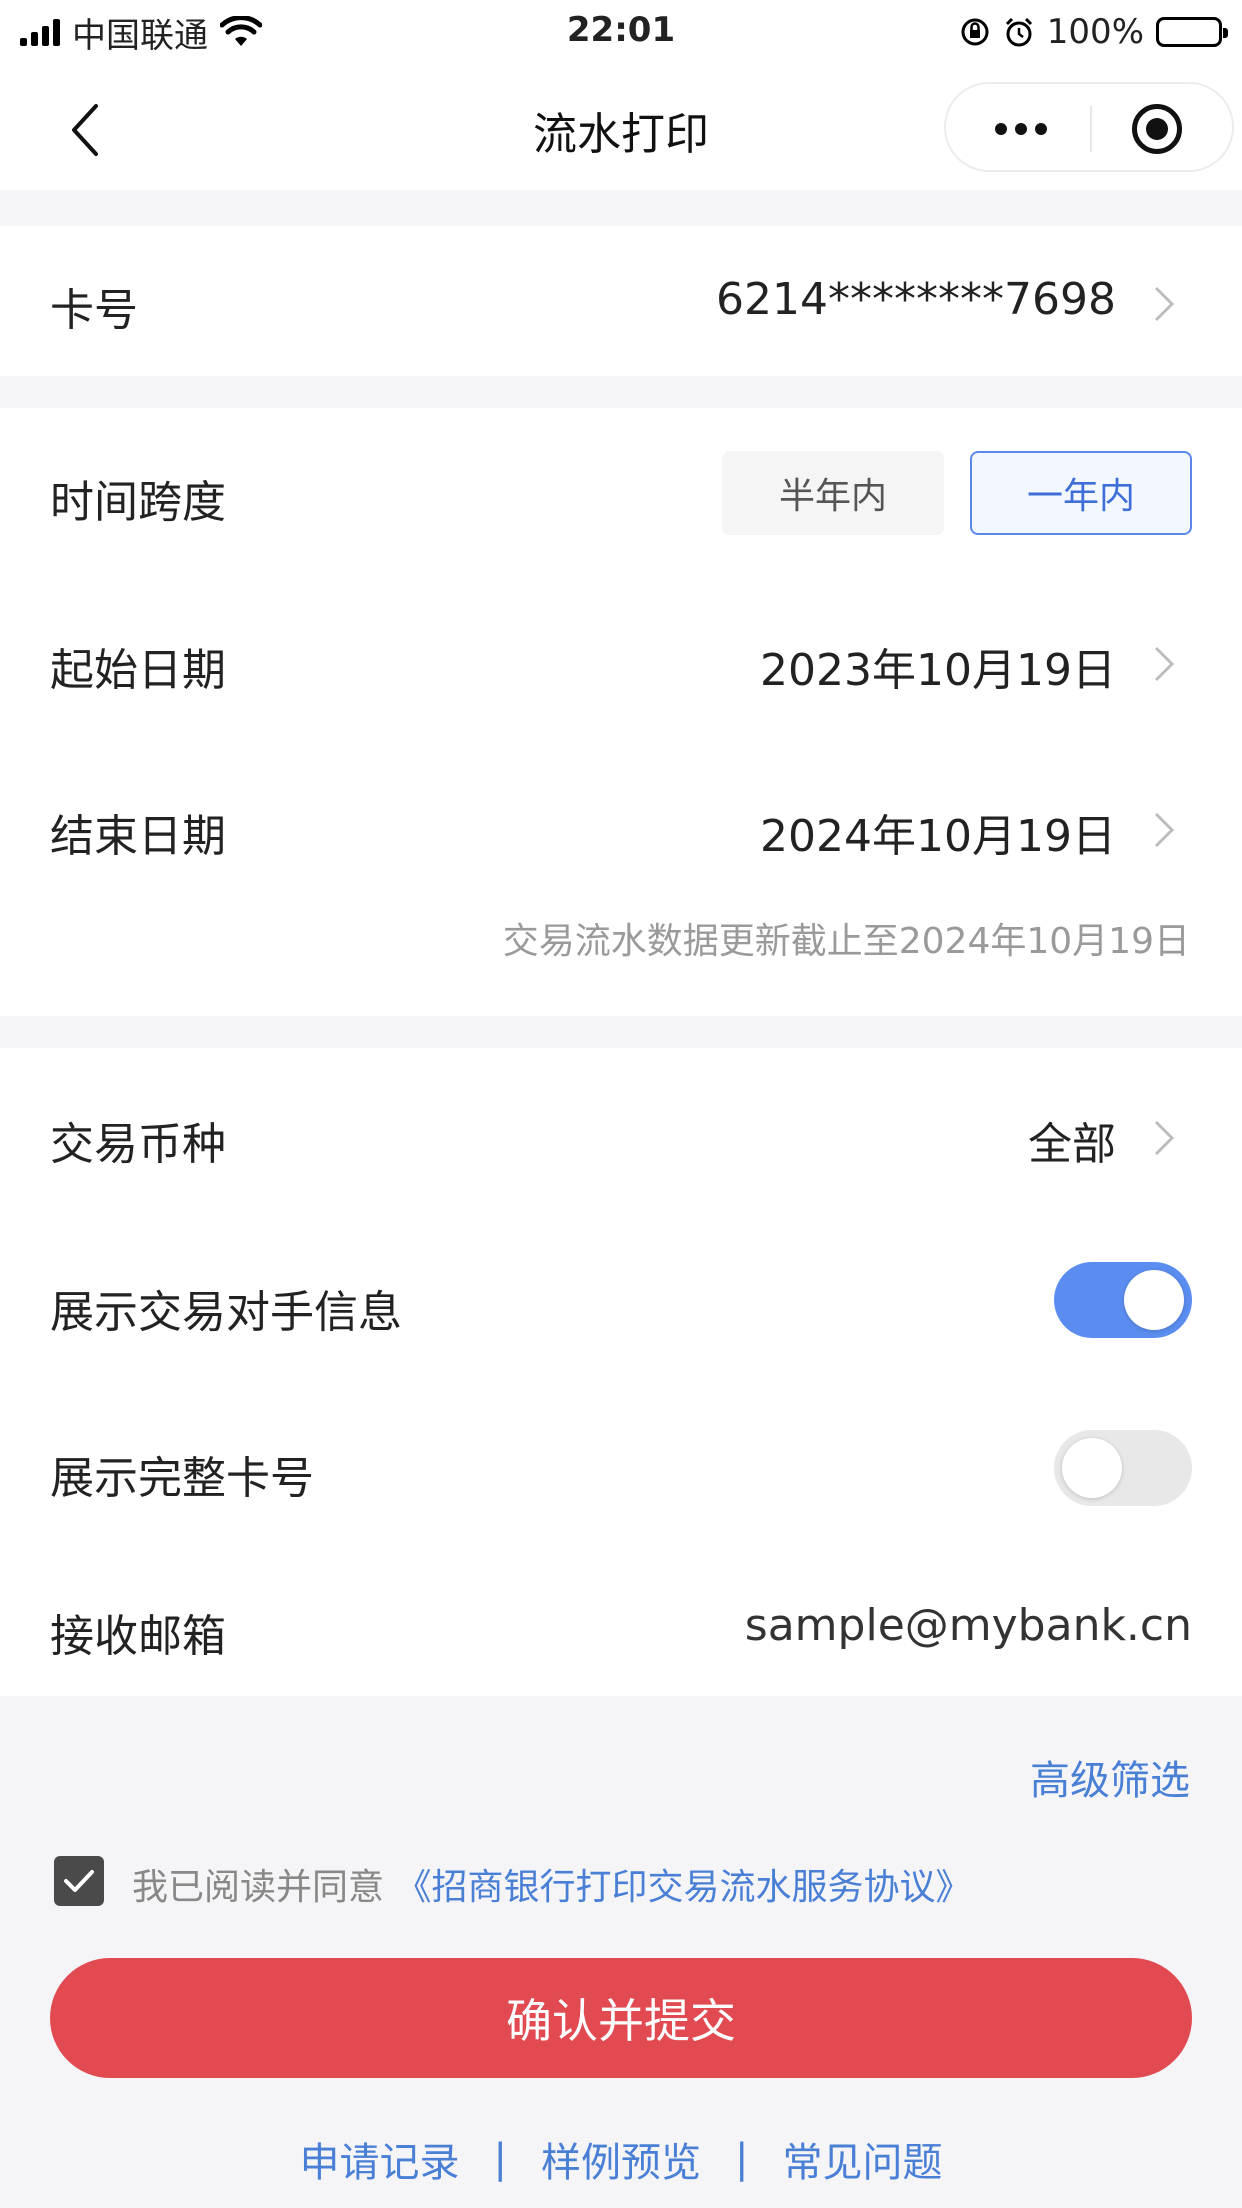 The height and width of the screenshot is (2208, 1242). What do you see at coordinates (621, 32) in the screenshot?
I see `status-bar: 中国联通 22:01 100%` at bounding box center [621, 32].